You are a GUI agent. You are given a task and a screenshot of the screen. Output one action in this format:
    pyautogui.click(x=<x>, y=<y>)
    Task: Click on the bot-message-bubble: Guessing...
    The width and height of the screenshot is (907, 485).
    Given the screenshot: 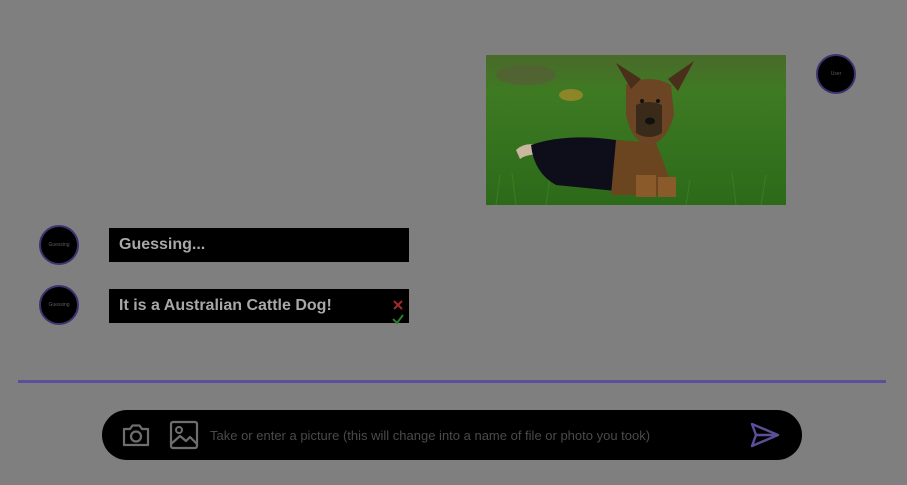 What is the action you would take?
    pyautogui.click(x=259, y=245)
    